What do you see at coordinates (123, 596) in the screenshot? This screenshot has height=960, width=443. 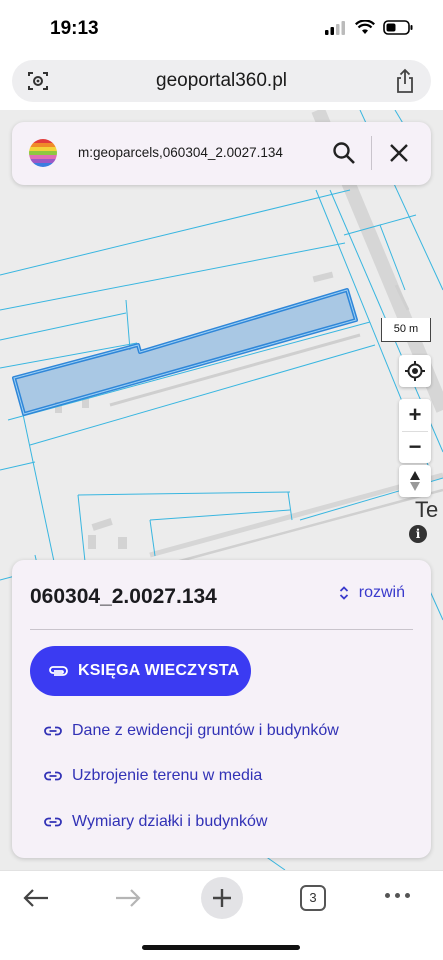 I see `parcel-id: 060304_2.0027.134` at bounding box center [123, 596].